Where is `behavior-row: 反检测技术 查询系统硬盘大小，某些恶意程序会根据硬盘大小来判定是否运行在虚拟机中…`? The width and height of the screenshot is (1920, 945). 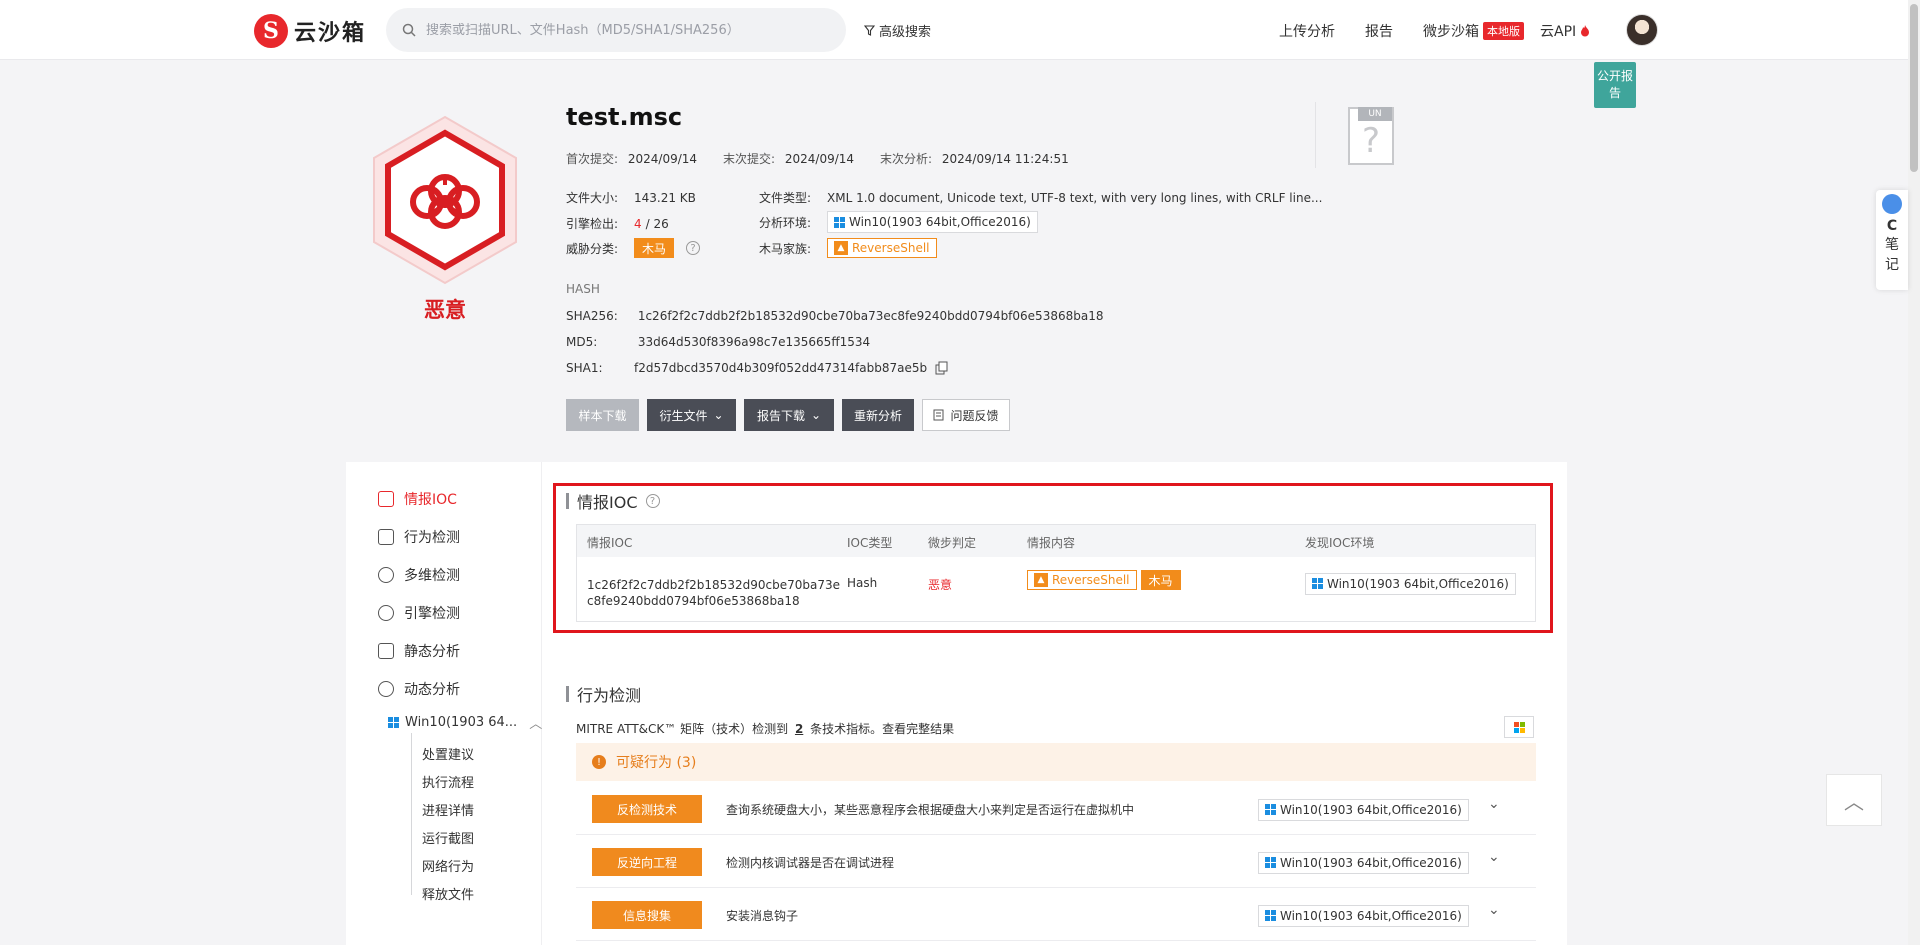 behavior-row: 反检测技术 查询系统硬盘大小，某些恶意程序会根据硬盘大小来判定是否运行在虚拟机中… is located at coordinates (1056, 808).